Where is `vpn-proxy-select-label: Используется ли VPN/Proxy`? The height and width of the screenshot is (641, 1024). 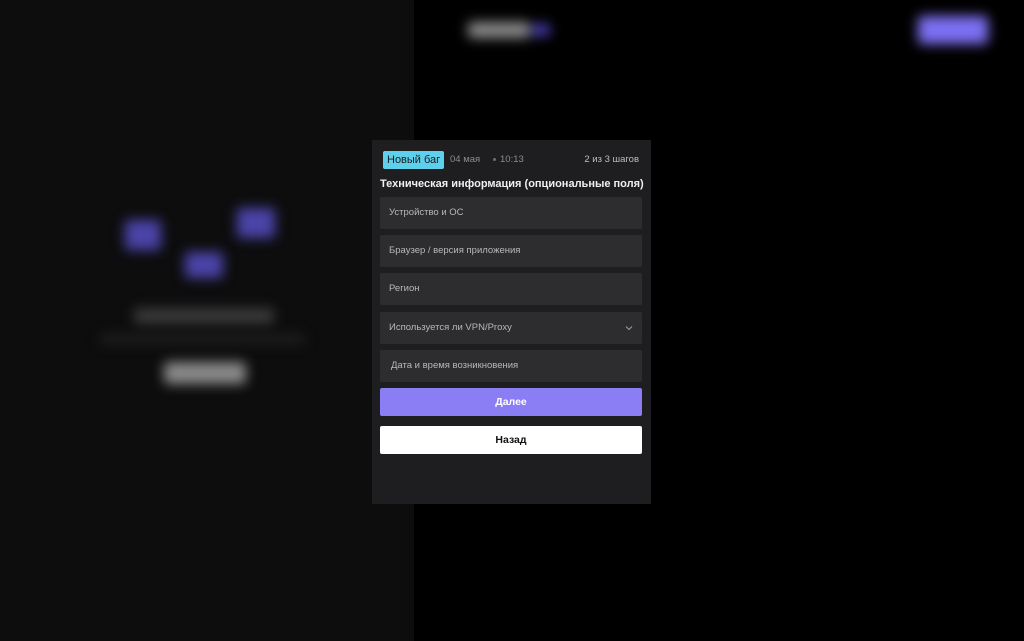
vpn-proxy-select-label: Используется ли VPN/Proxy is located at coordinates (450, 327).